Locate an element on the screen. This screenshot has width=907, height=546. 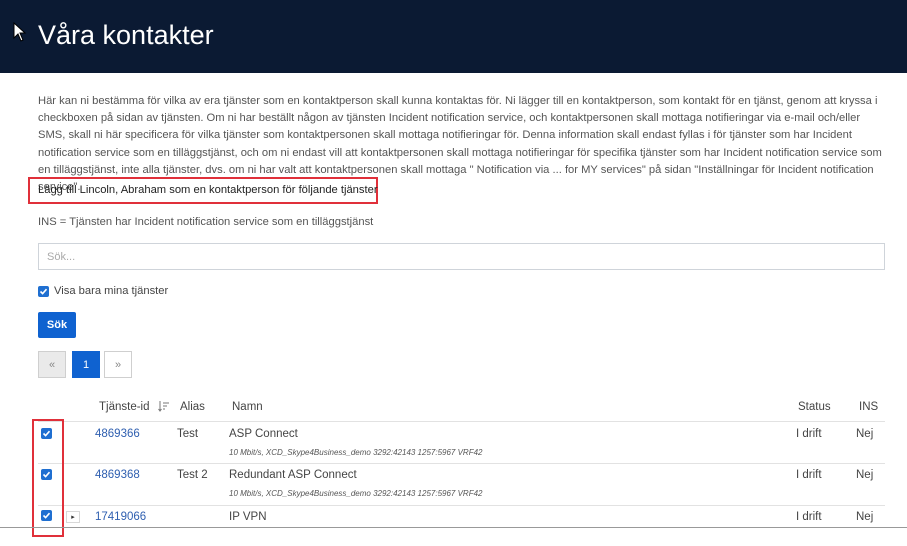
pagination-prev-button: « is located at coordinates (52, 364).